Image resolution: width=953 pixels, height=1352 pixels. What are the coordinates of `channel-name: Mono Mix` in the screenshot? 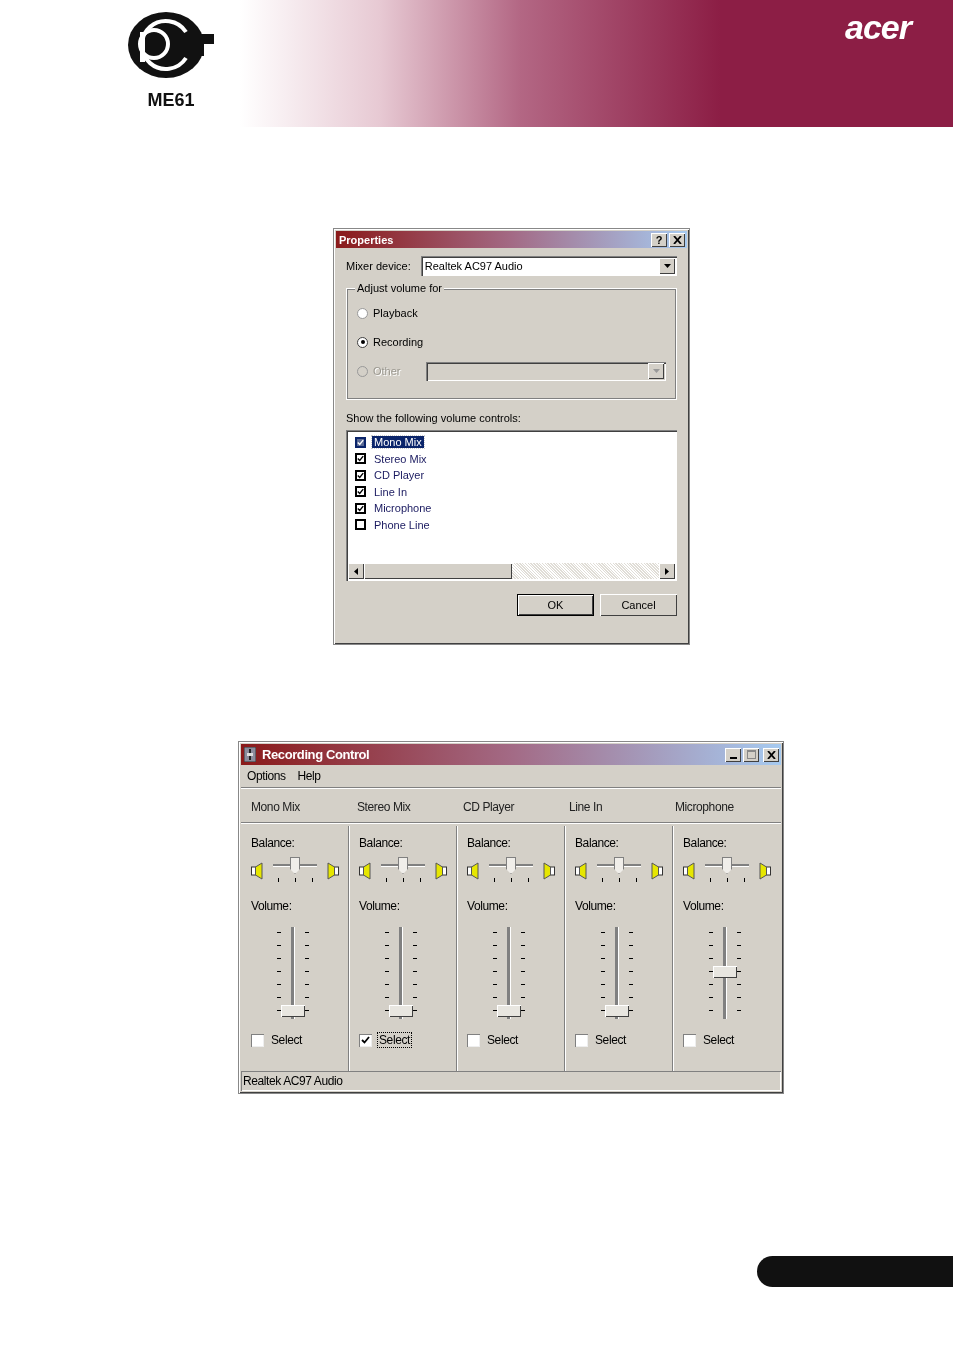 It's located at (276, 807).